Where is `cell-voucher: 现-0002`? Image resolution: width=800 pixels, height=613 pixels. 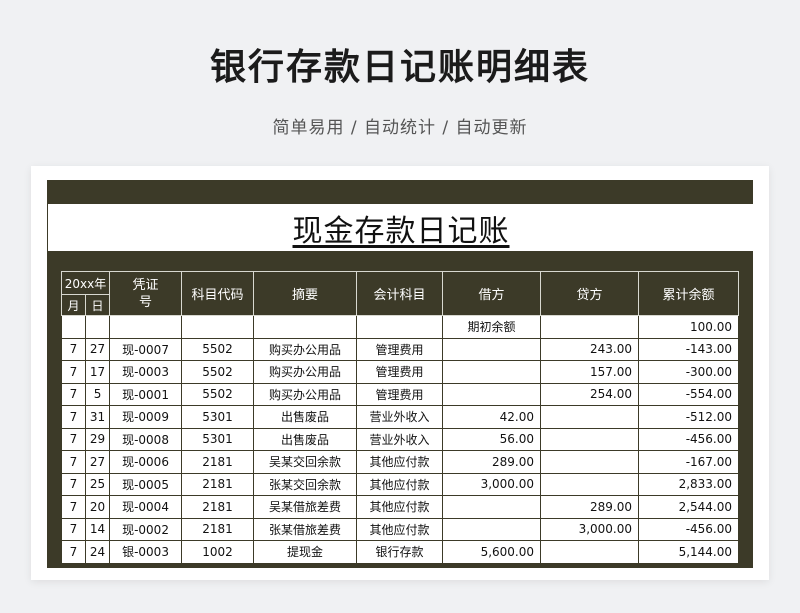 cell-voucher: 现-0002 is located at coordinates (146, 529).